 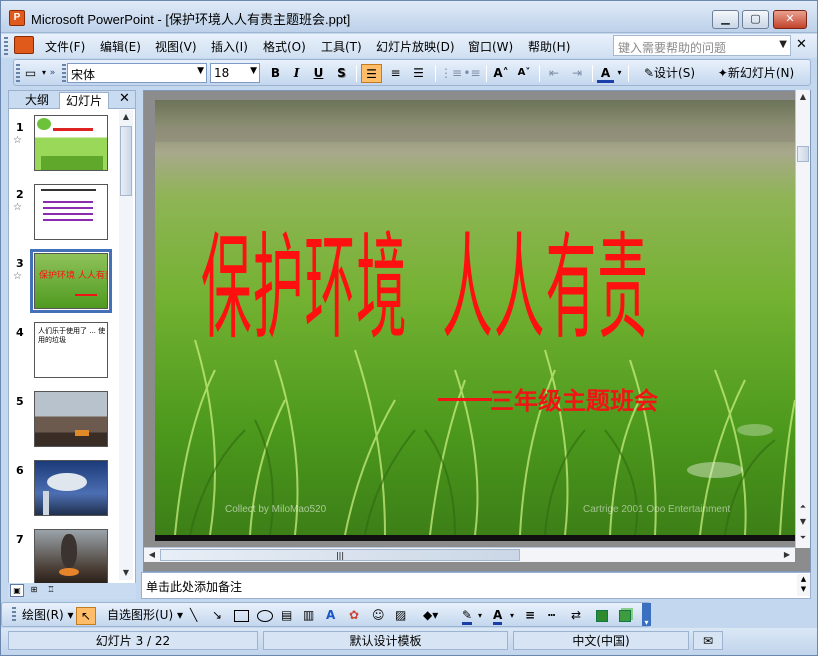 I want to click on arrow-tool-icon: ↘, so click(x=217, y=616).